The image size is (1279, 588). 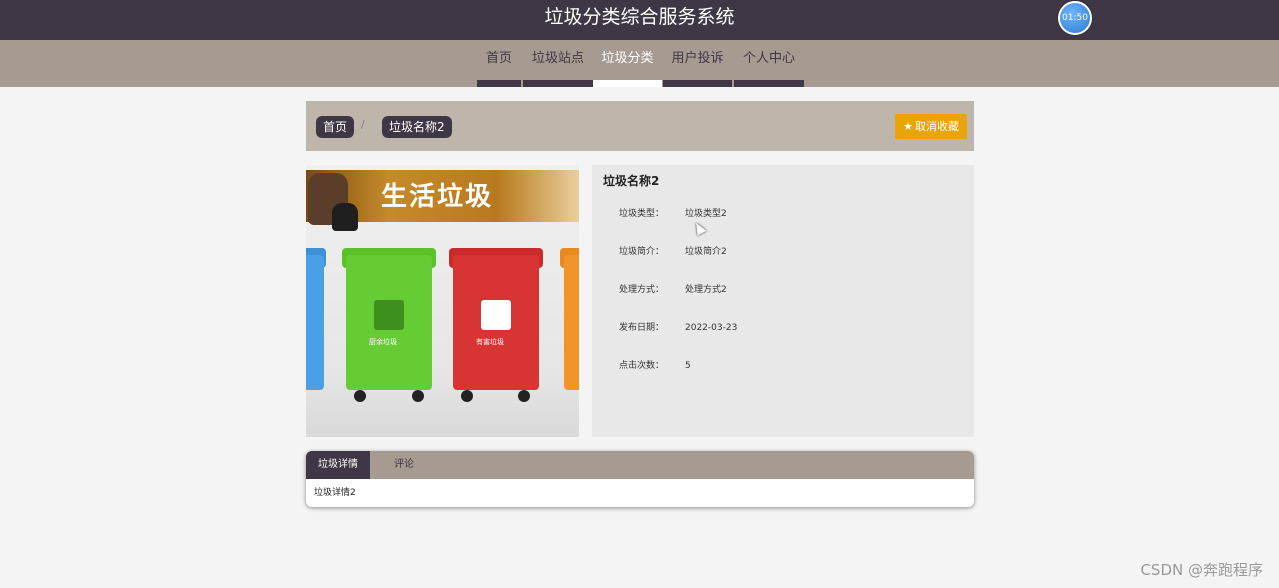 I want to click on image-banner-text: 生活垃圾, so click(x=437, y=197).